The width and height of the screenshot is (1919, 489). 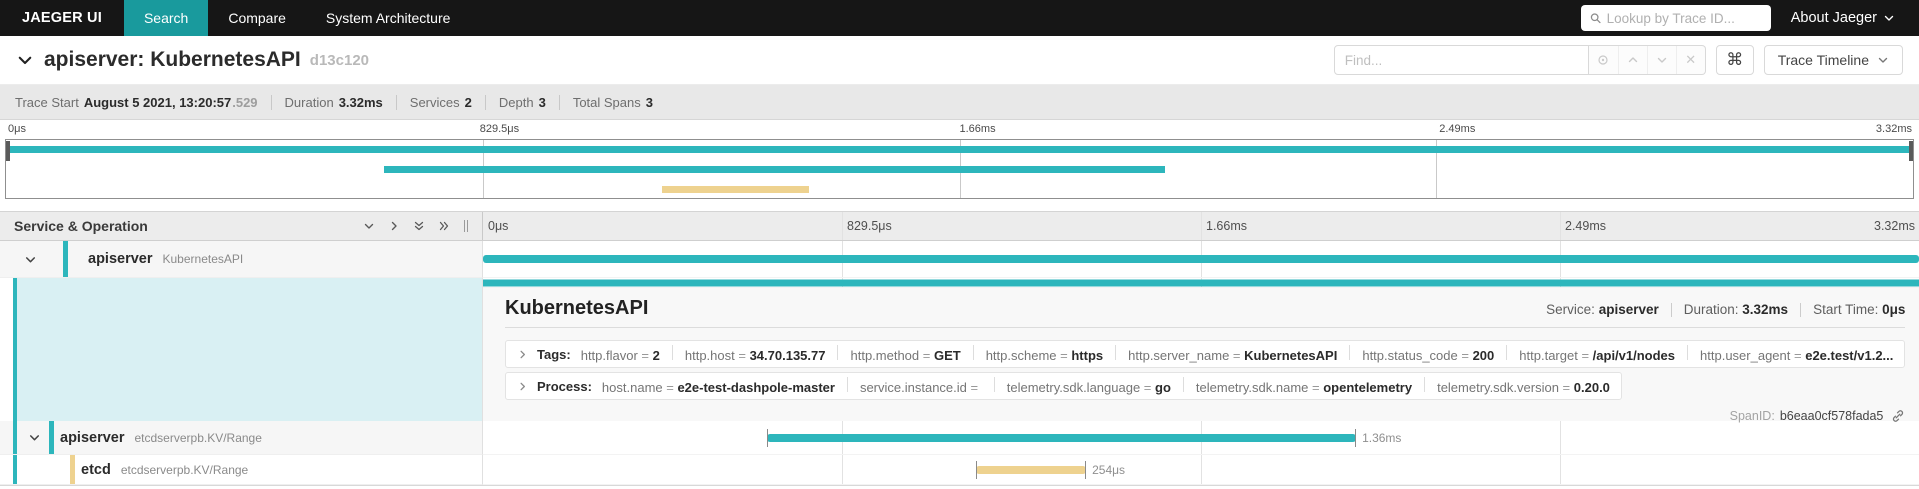 What do you see at coordinates (241, 470) in the screenshot?
I see `span-name-cell: etcd etcdserverpb.KV/Range` at bounding box center [241, 470].